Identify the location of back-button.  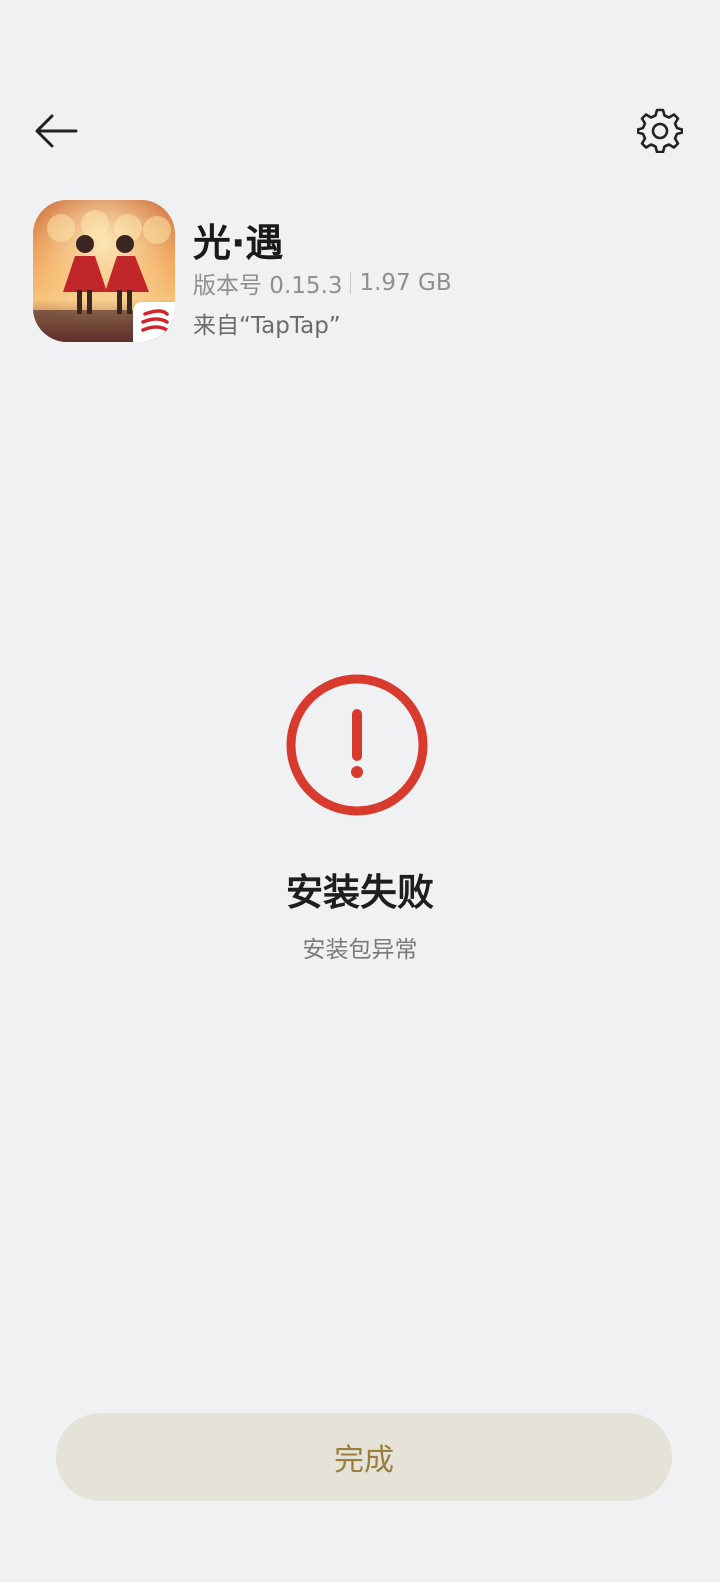
(56, 131).